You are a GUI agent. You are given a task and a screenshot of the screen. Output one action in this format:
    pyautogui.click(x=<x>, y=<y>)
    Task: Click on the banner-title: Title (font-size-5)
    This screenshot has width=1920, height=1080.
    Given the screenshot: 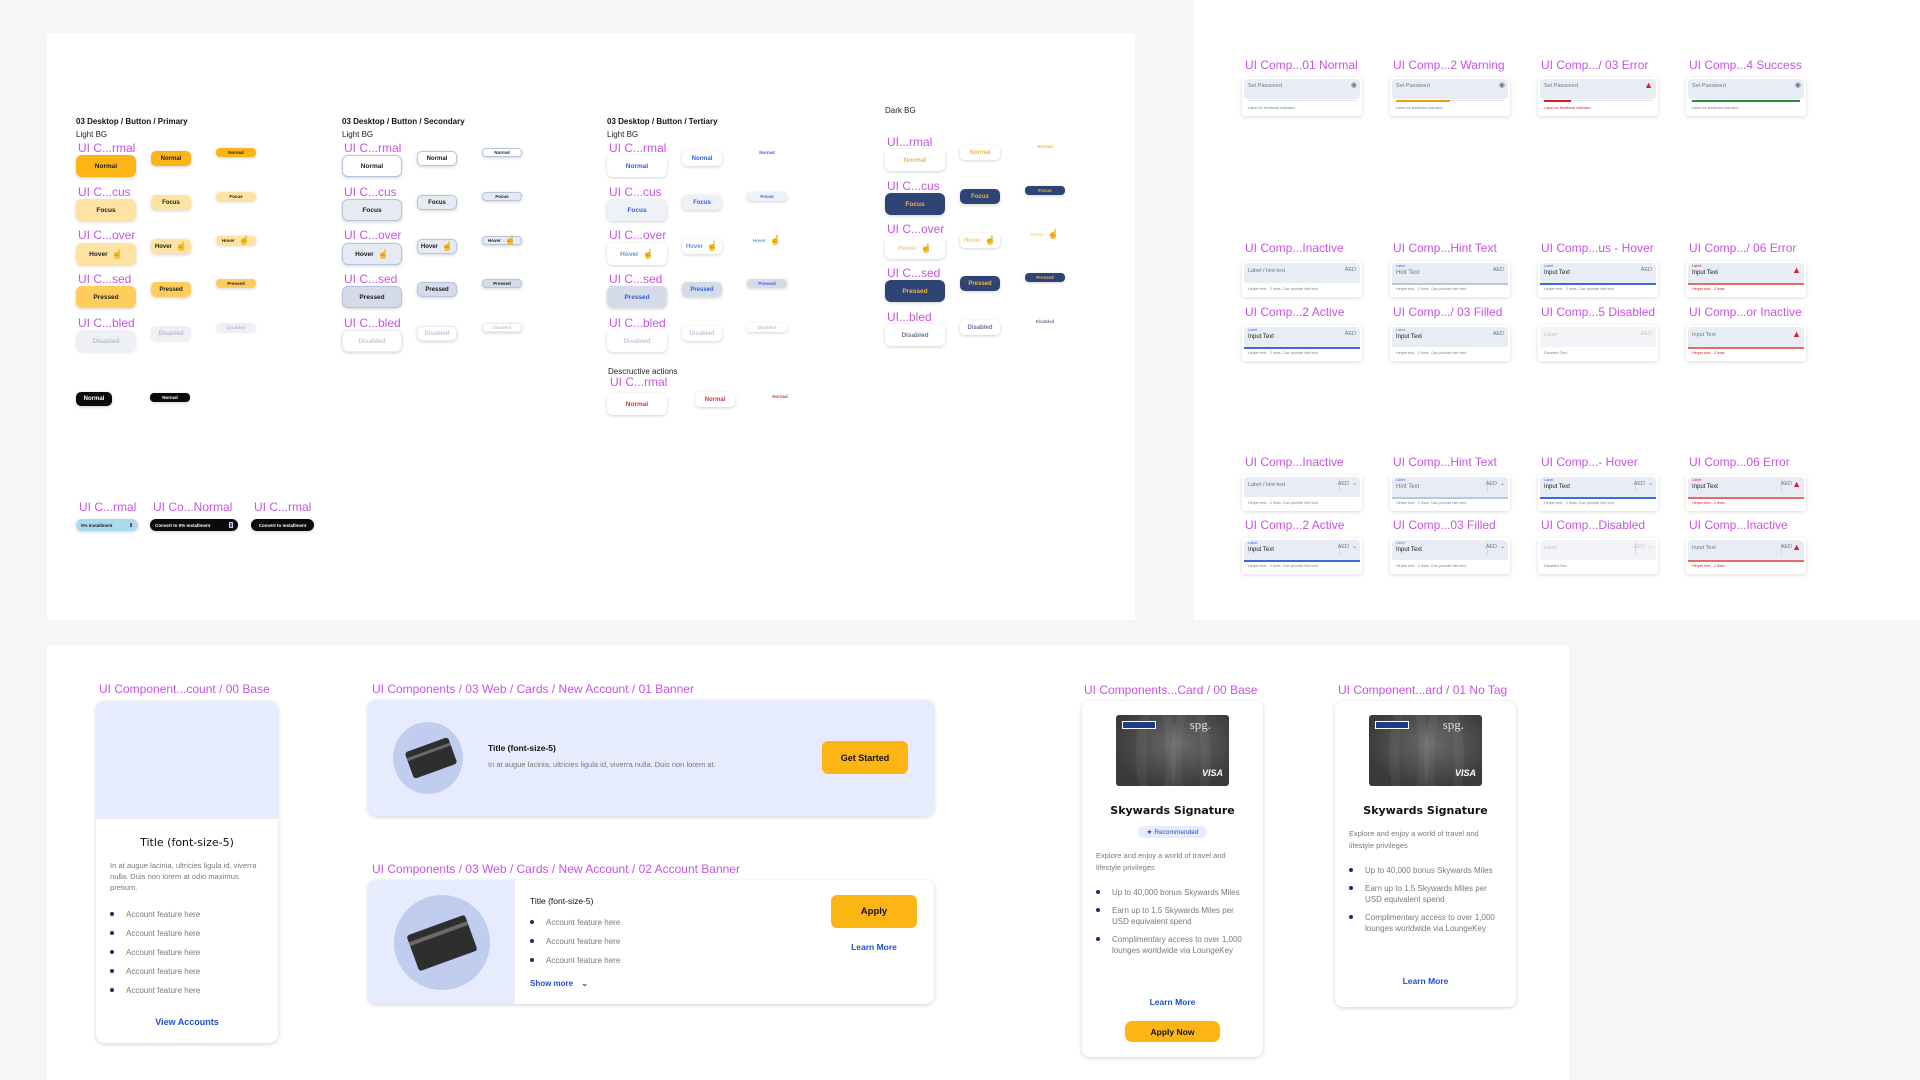 What is the action you would take?
    pyautogui.click(x=522, y=748)
    